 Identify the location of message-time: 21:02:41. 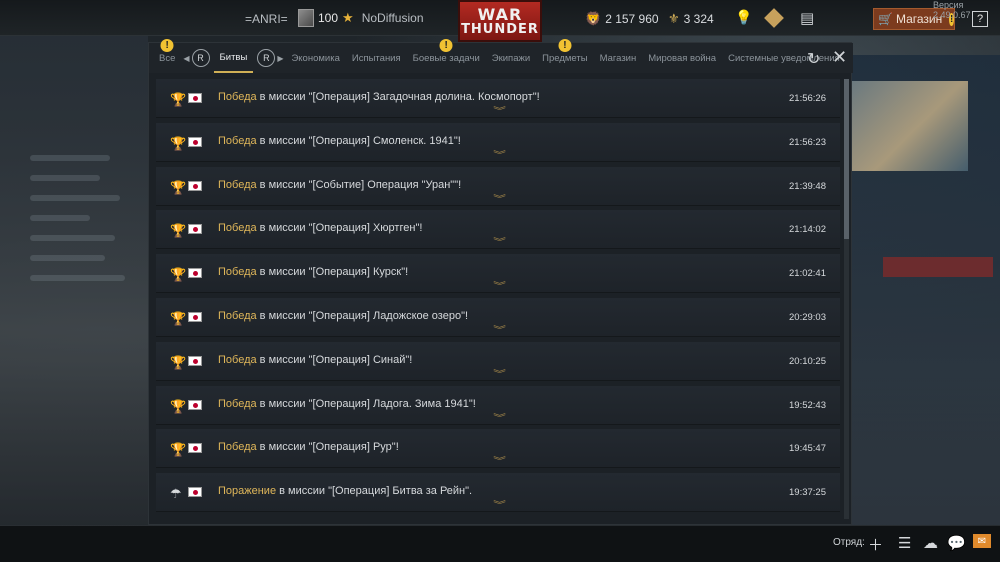
(807, 274).